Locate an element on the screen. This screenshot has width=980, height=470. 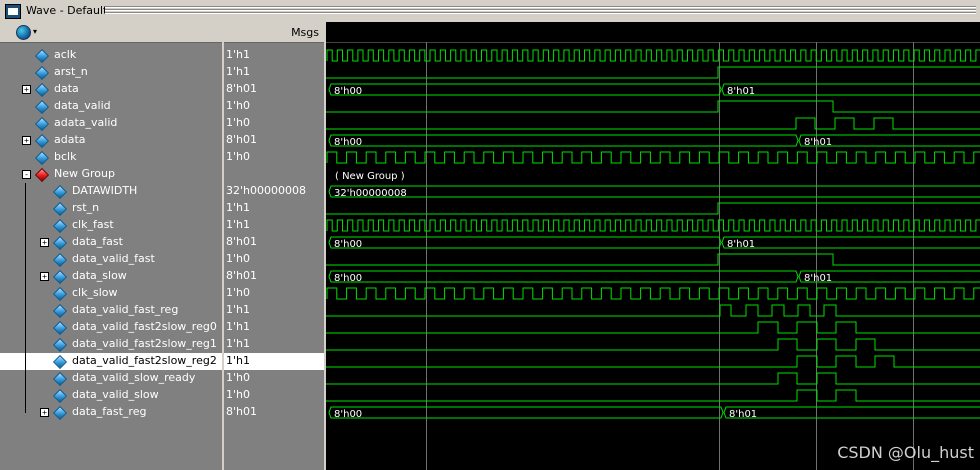
signal-row: data_valid_fast is located at coordinates (111, 259).